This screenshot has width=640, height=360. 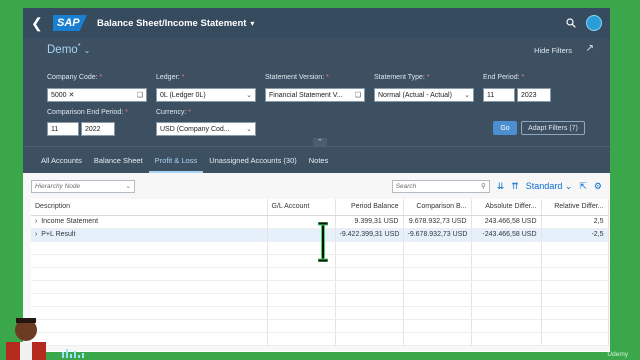 I want to click on end-year-field: 2023, so click(x=534, y=95).